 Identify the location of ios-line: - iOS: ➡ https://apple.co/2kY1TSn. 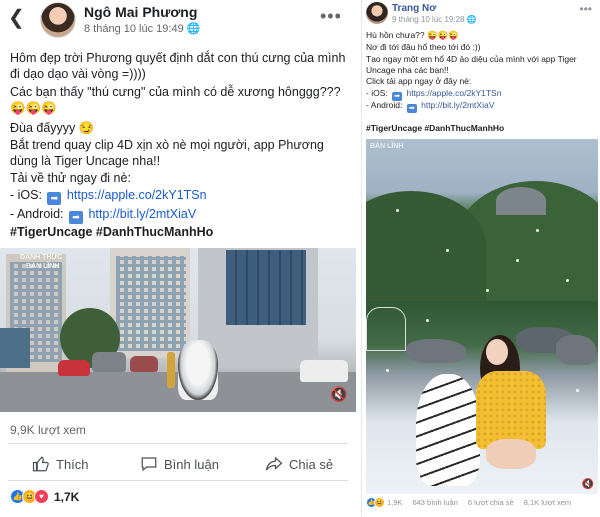
(180, 196).